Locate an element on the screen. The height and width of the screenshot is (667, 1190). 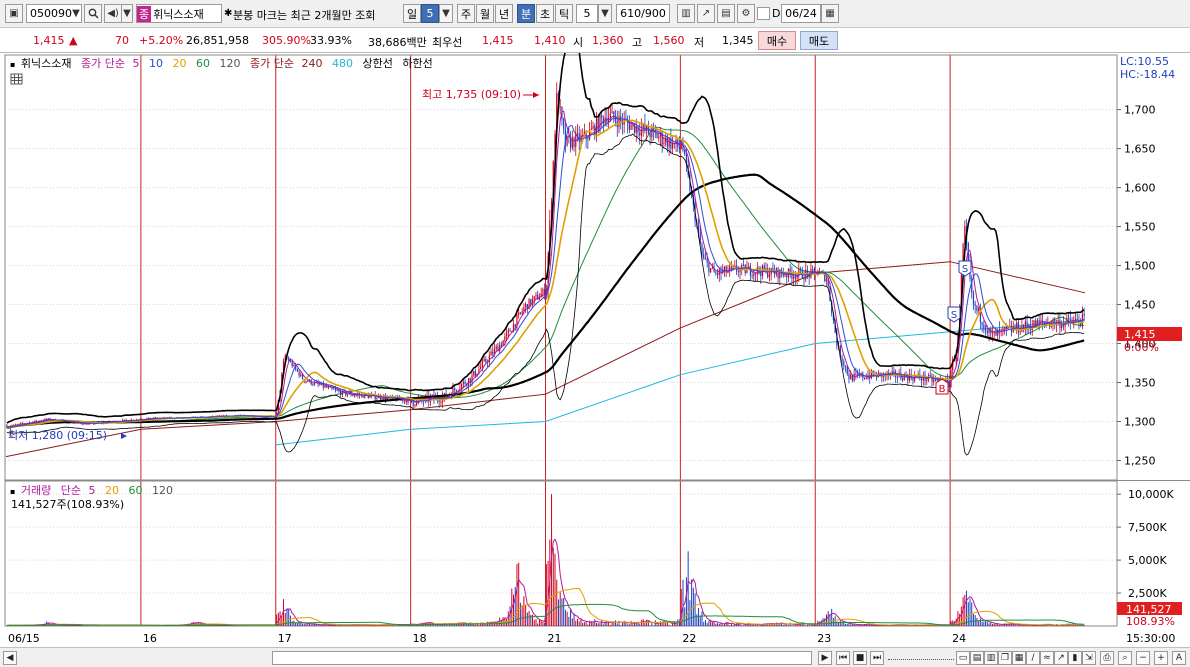
horizontal-scrollbar: ◀ ▶ ⏮ ■ ⏭ ▭ ▤ ▥ ❐ ▦ ∕ ≈ ↗ ▮ ⇲ ⎙ ⌕ − + A is located at coordinates (595, 657).